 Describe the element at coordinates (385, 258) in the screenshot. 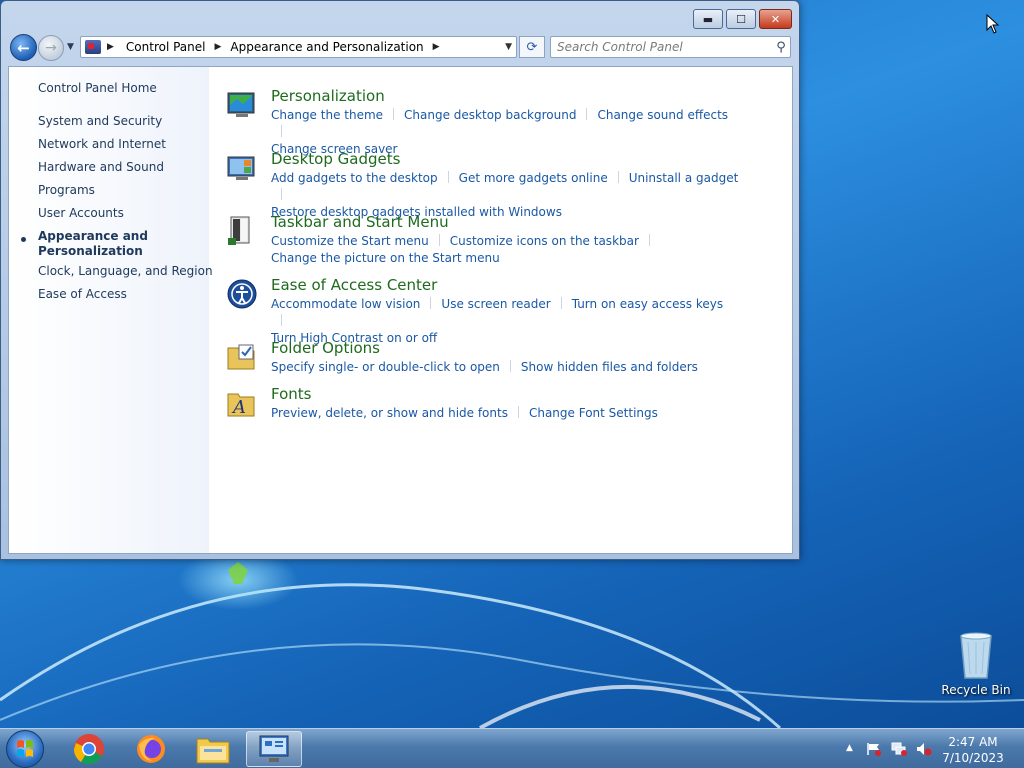

I see `link-change-start-picture: Change the picture on the Start menu` at that location.